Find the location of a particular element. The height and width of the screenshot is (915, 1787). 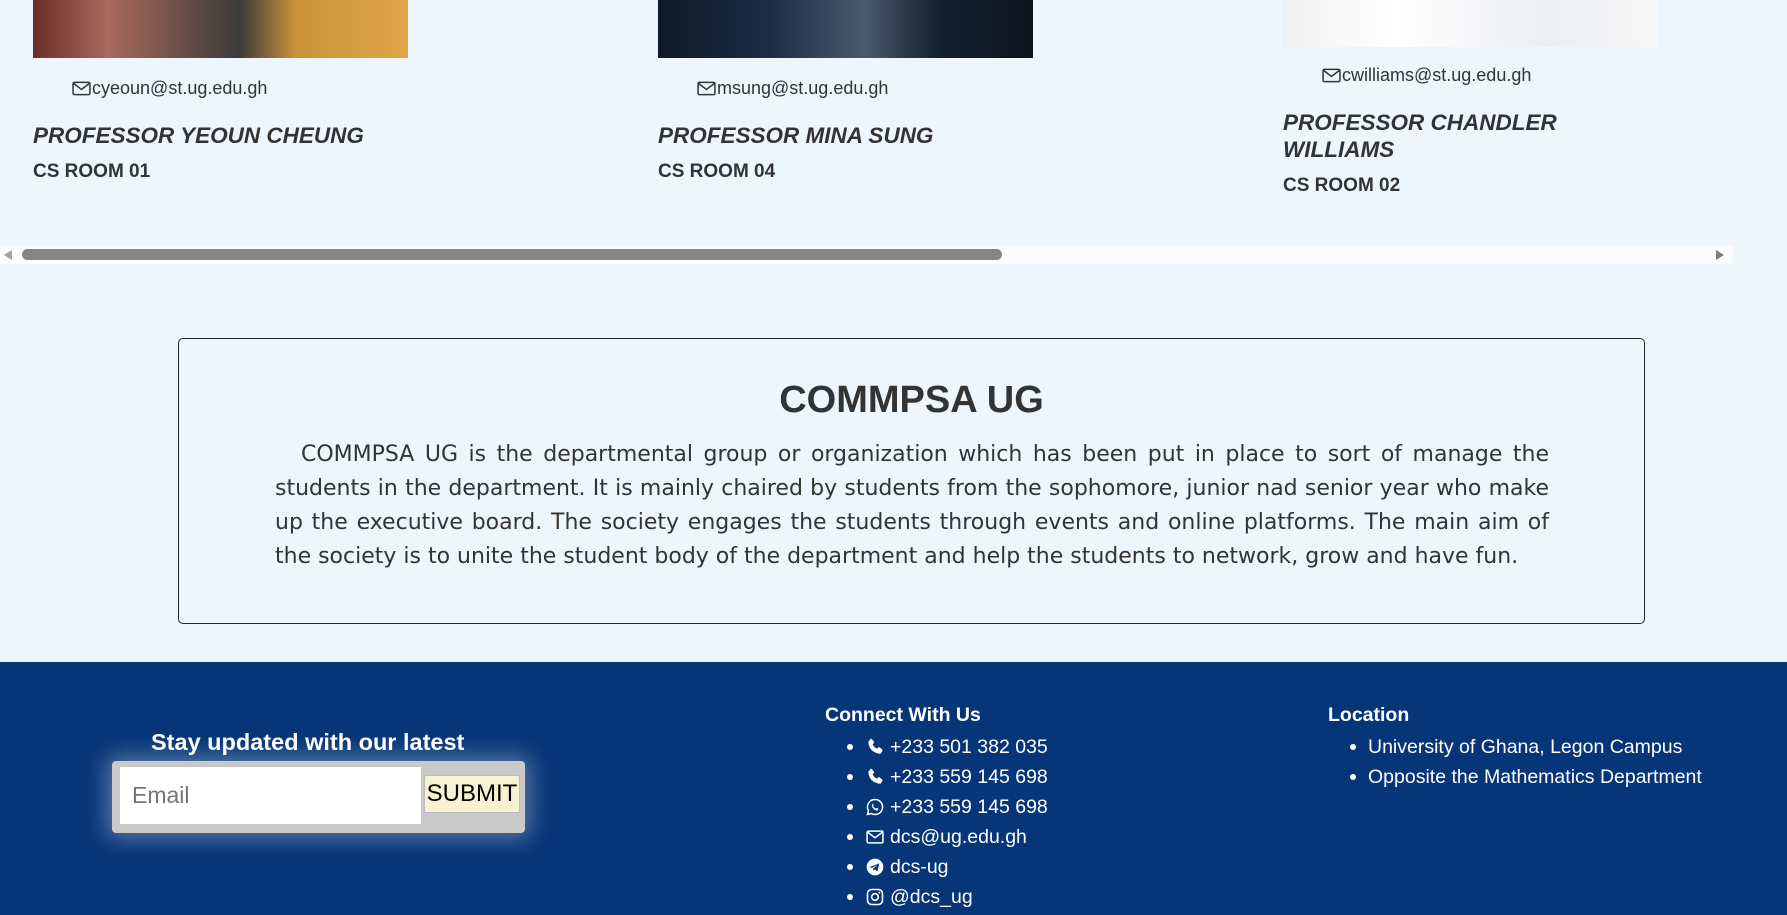

professor-email: cwilliams@st.ug.edu.gh is located at coordinates (1426, 75).